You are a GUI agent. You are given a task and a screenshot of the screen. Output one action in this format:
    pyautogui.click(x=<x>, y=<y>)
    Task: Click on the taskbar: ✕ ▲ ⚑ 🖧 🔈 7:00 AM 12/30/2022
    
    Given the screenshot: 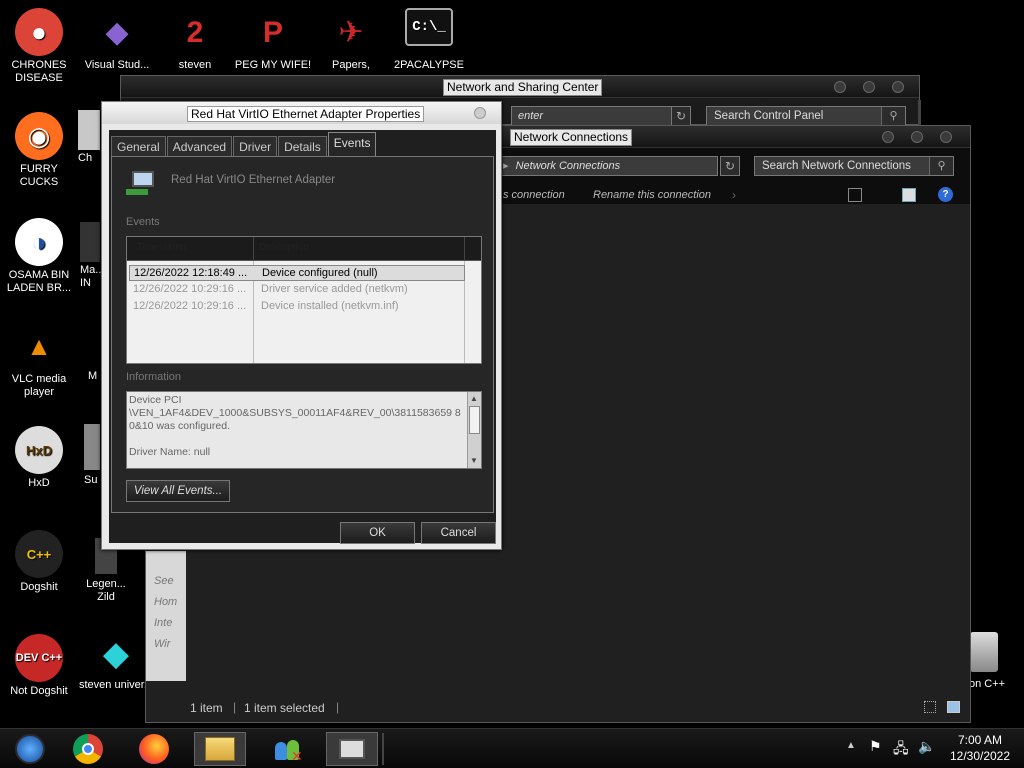 What is the action you would take?
    pyautogui.click(x=512, y=748)
    